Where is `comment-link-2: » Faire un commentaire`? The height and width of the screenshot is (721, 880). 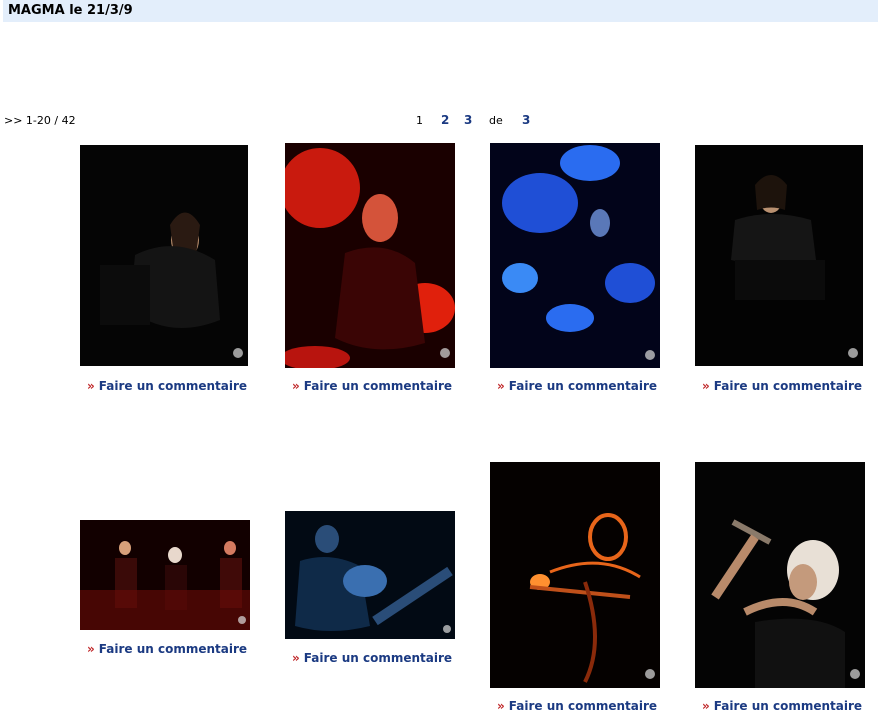 comment-link-2: » Faire un commentaire is located at coordinates (372, 386).